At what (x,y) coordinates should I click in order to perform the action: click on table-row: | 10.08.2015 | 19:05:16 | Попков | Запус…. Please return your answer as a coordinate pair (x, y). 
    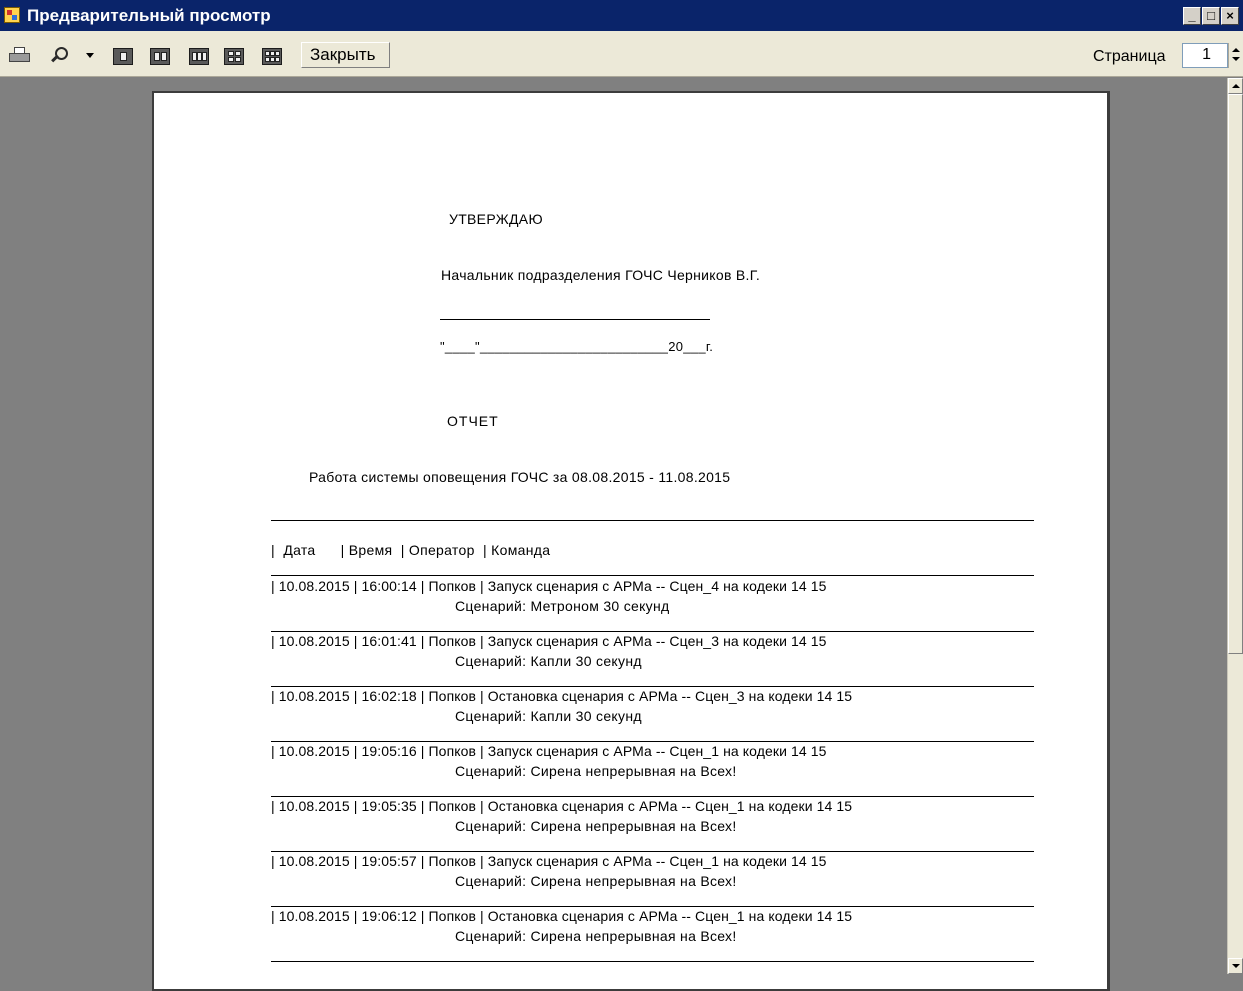
    Looking at the image, I should click on (549, 751).